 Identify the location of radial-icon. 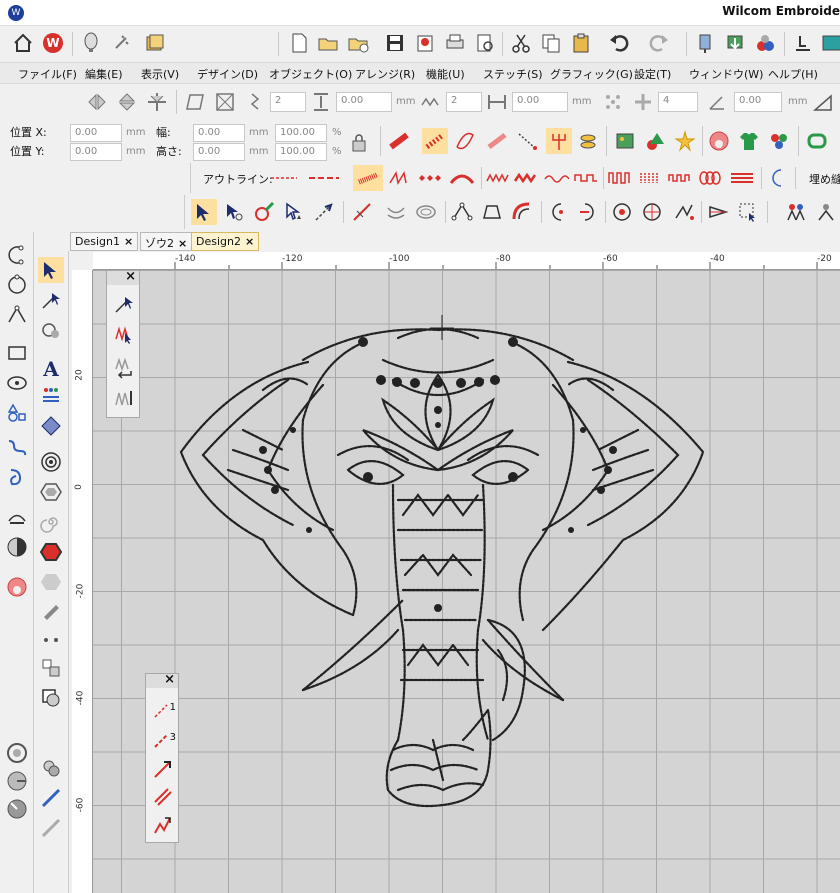
(652, 212).